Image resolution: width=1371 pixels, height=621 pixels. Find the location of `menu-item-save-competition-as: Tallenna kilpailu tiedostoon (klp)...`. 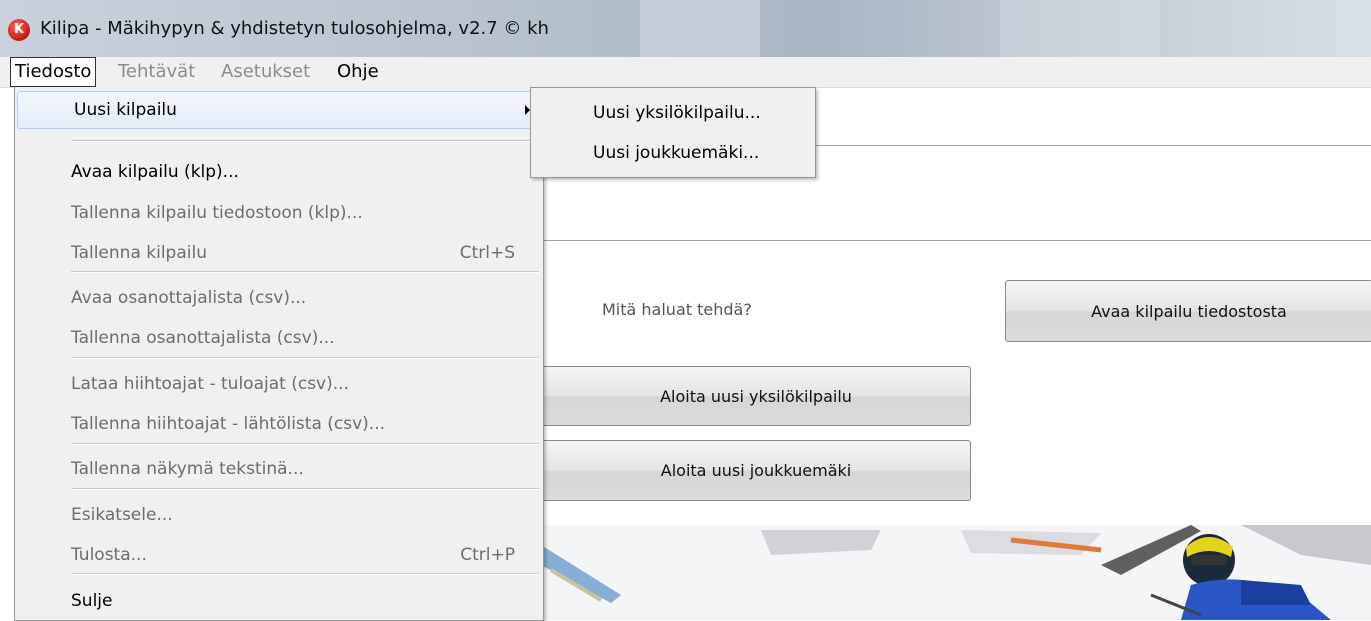

menu-item-save-competition-as: Tallenna kilpailu tiedostoon (klp)... is located at coordinates (279, 213).